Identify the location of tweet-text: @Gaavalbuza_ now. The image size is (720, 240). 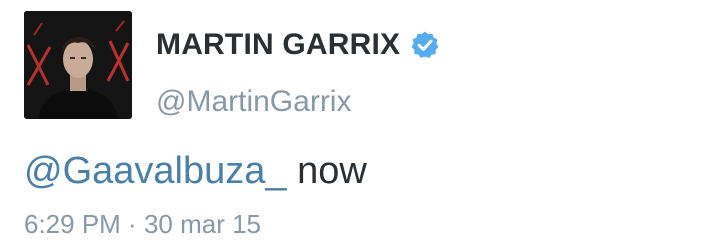
(195, 171).